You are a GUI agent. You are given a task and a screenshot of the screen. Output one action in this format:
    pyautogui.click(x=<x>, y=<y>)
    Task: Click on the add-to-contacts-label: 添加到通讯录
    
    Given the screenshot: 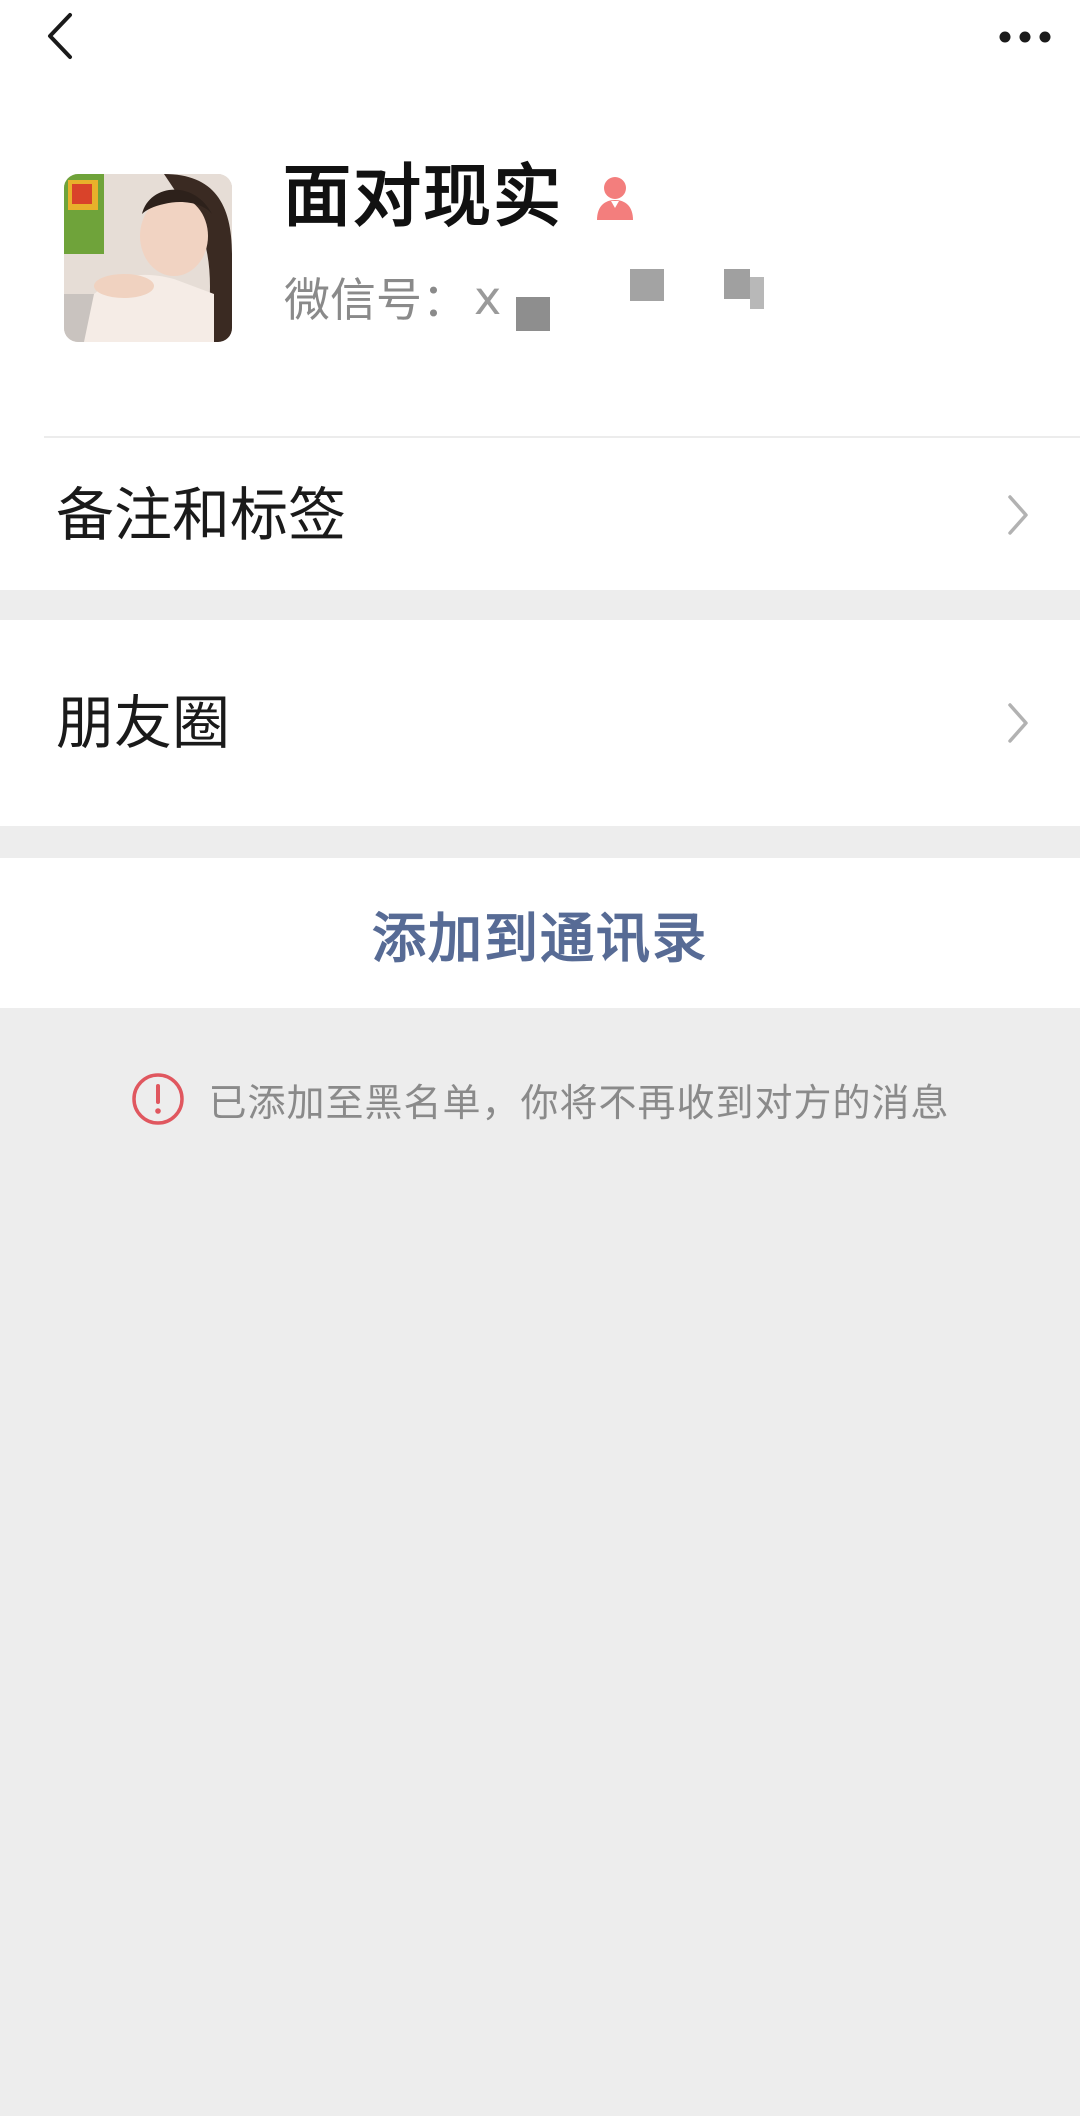 What is the action you would take?
    pyautogui.click(x=540, y=938)
    